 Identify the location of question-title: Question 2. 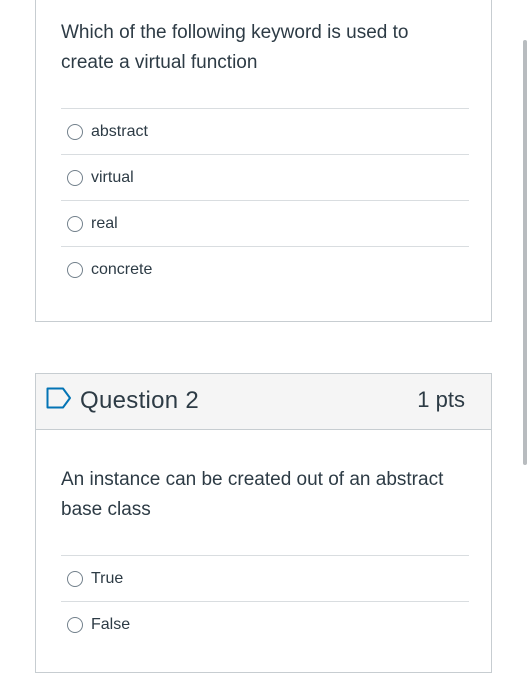
(140, 400).